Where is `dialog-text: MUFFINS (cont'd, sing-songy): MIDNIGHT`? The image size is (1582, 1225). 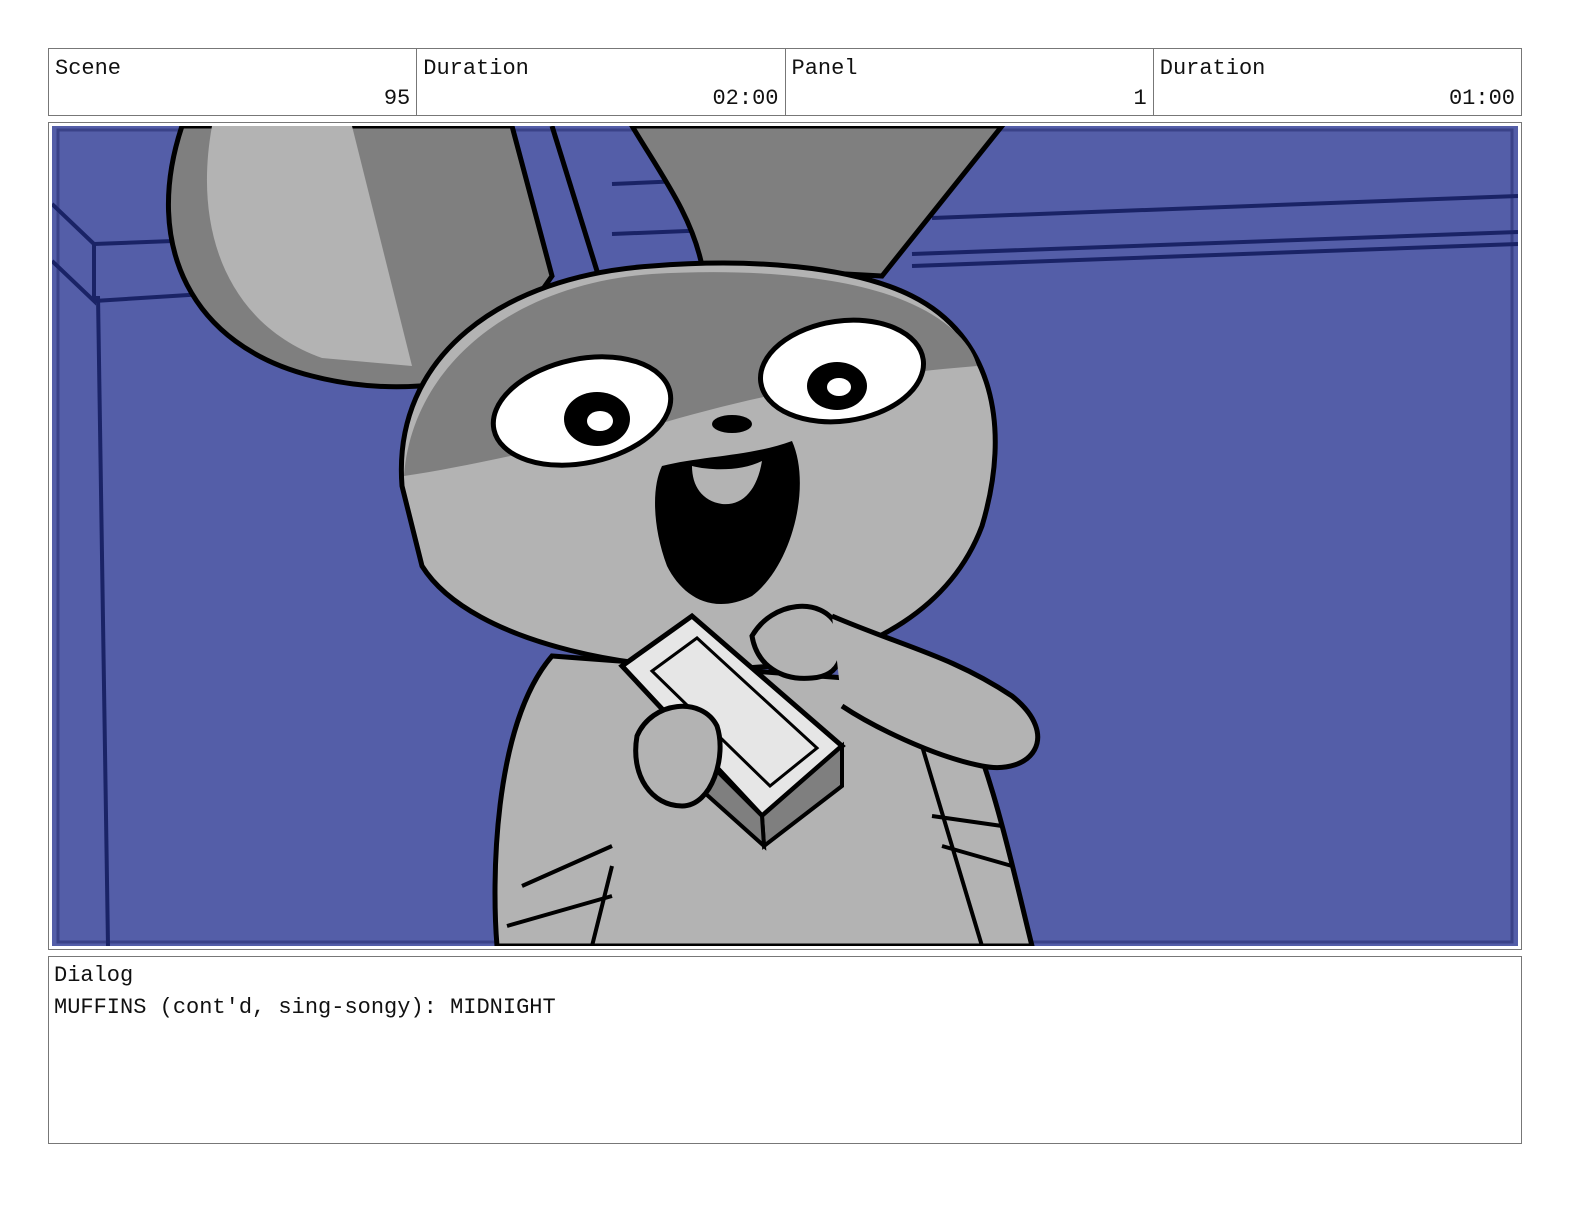 dialog-text: MUFFINS (cont'd, sing-songy): MIDNIGHT is located at coordinates (305, 1007).